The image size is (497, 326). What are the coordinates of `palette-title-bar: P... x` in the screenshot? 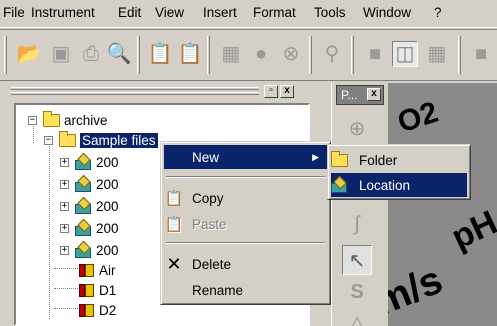 It's located at (360, 95).